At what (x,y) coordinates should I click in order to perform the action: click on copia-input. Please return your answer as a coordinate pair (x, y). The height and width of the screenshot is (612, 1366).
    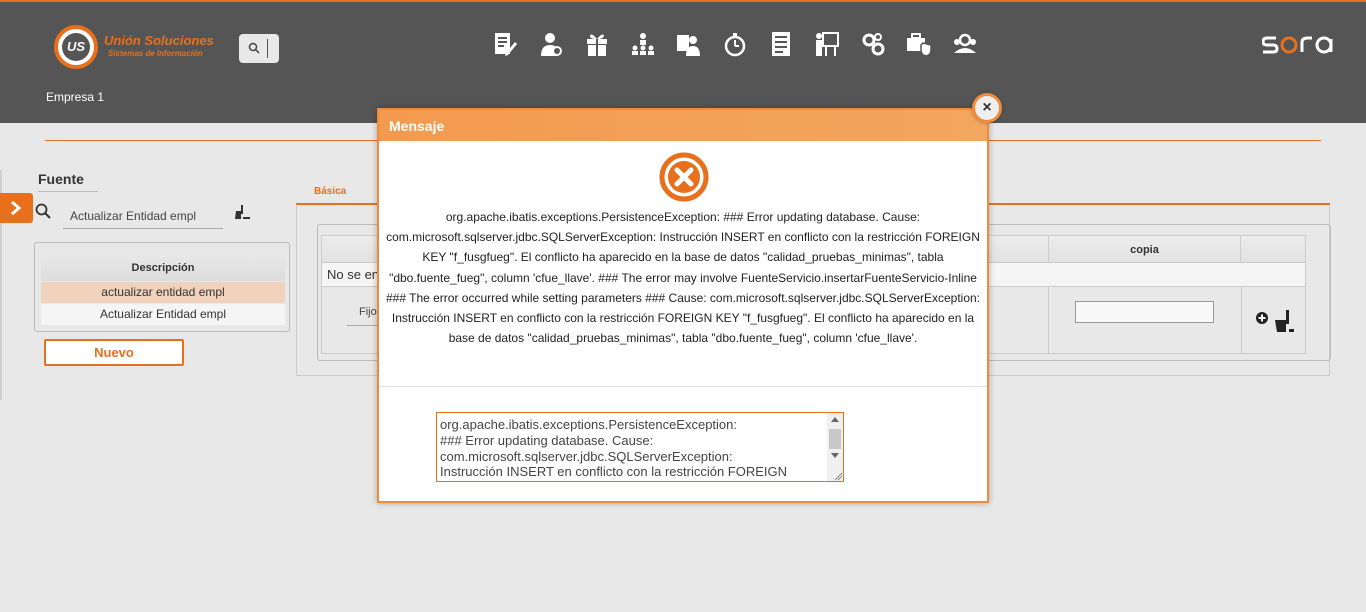
    Looking at the image, I should click on (1144, 312).